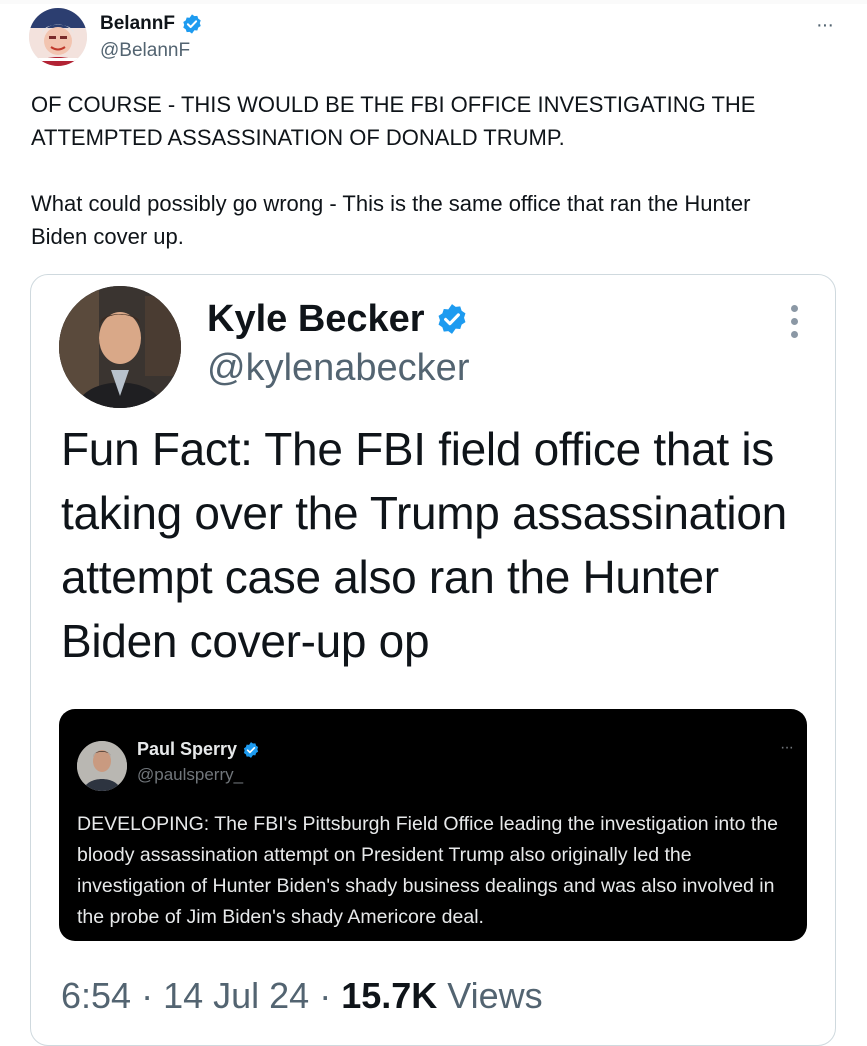 The width and height of the screenshot is (867, 1046). I want to click on embedded-author-name-text: Kyle Becker, so click(316, 319).